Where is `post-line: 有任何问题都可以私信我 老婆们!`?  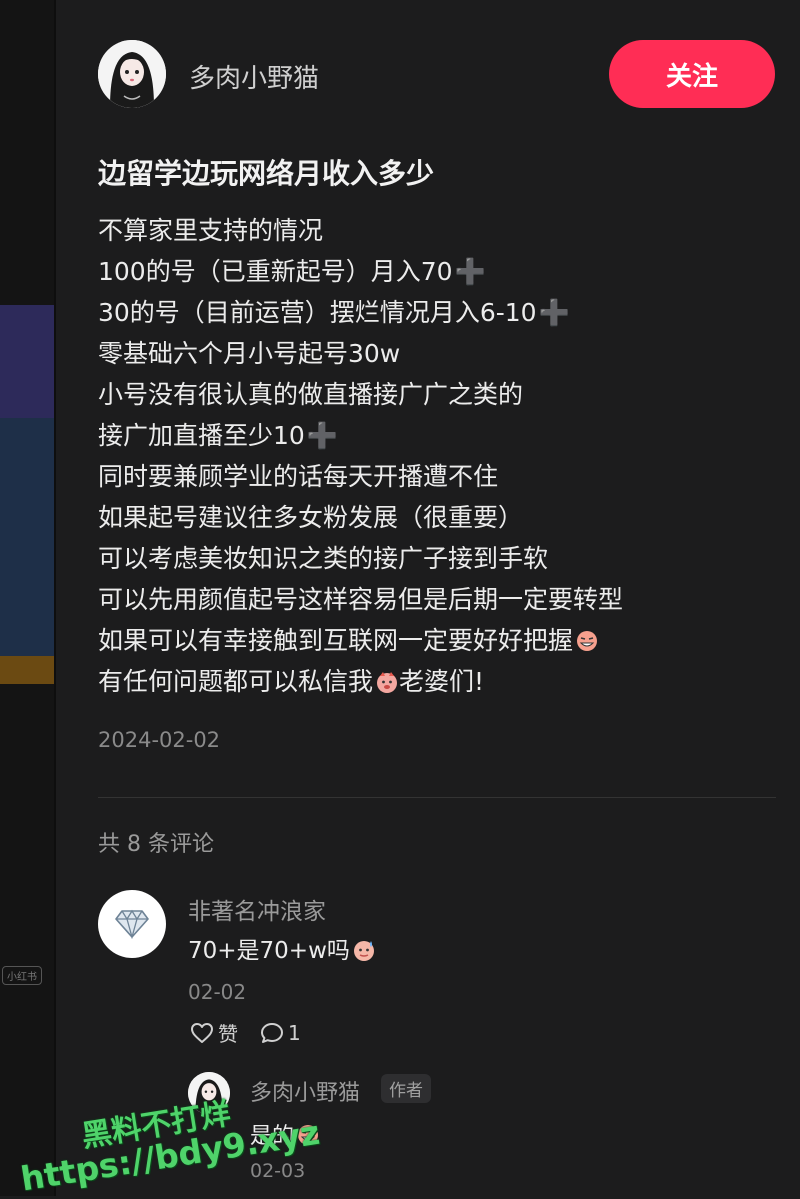
post-line: 有任何问题都可以私信我 老婆们! is located at coordinates (438, 681).